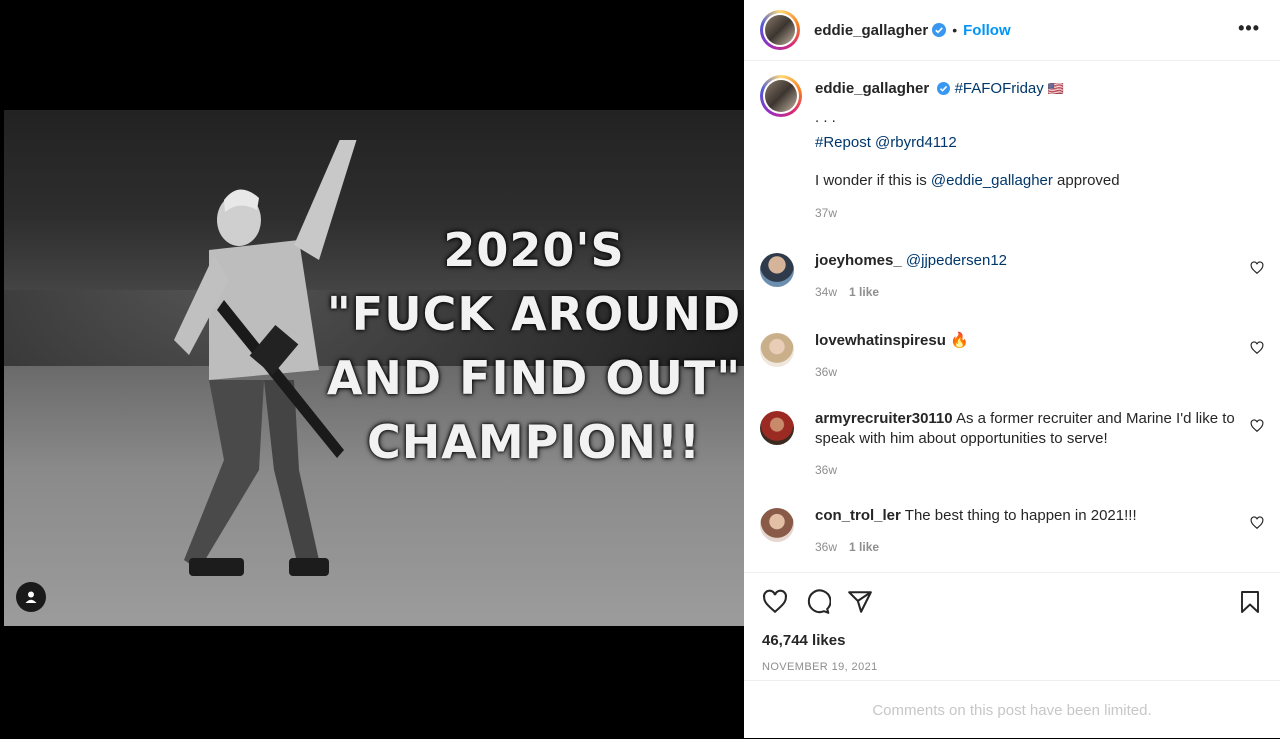 The image size is (1280, 739). What do you see at coordinates (1012, 30) in the screenshot?
I see `post-header: eddie_gallagher • Follow •••` at bounding box center [1012, 30].